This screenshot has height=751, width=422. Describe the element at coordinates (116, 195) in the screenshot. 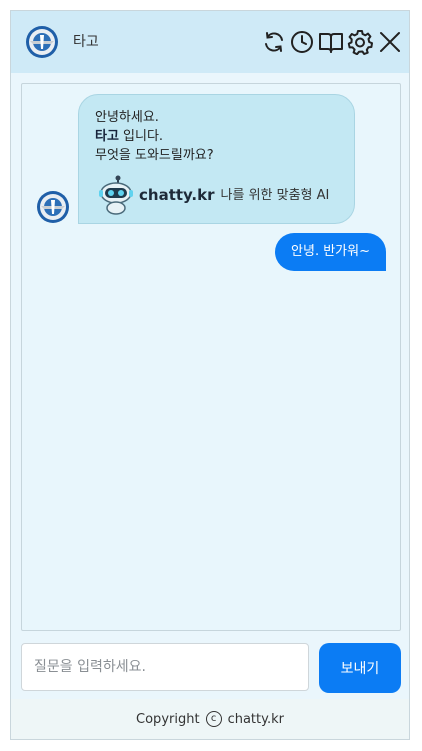

I see `robot-icon` at that location.